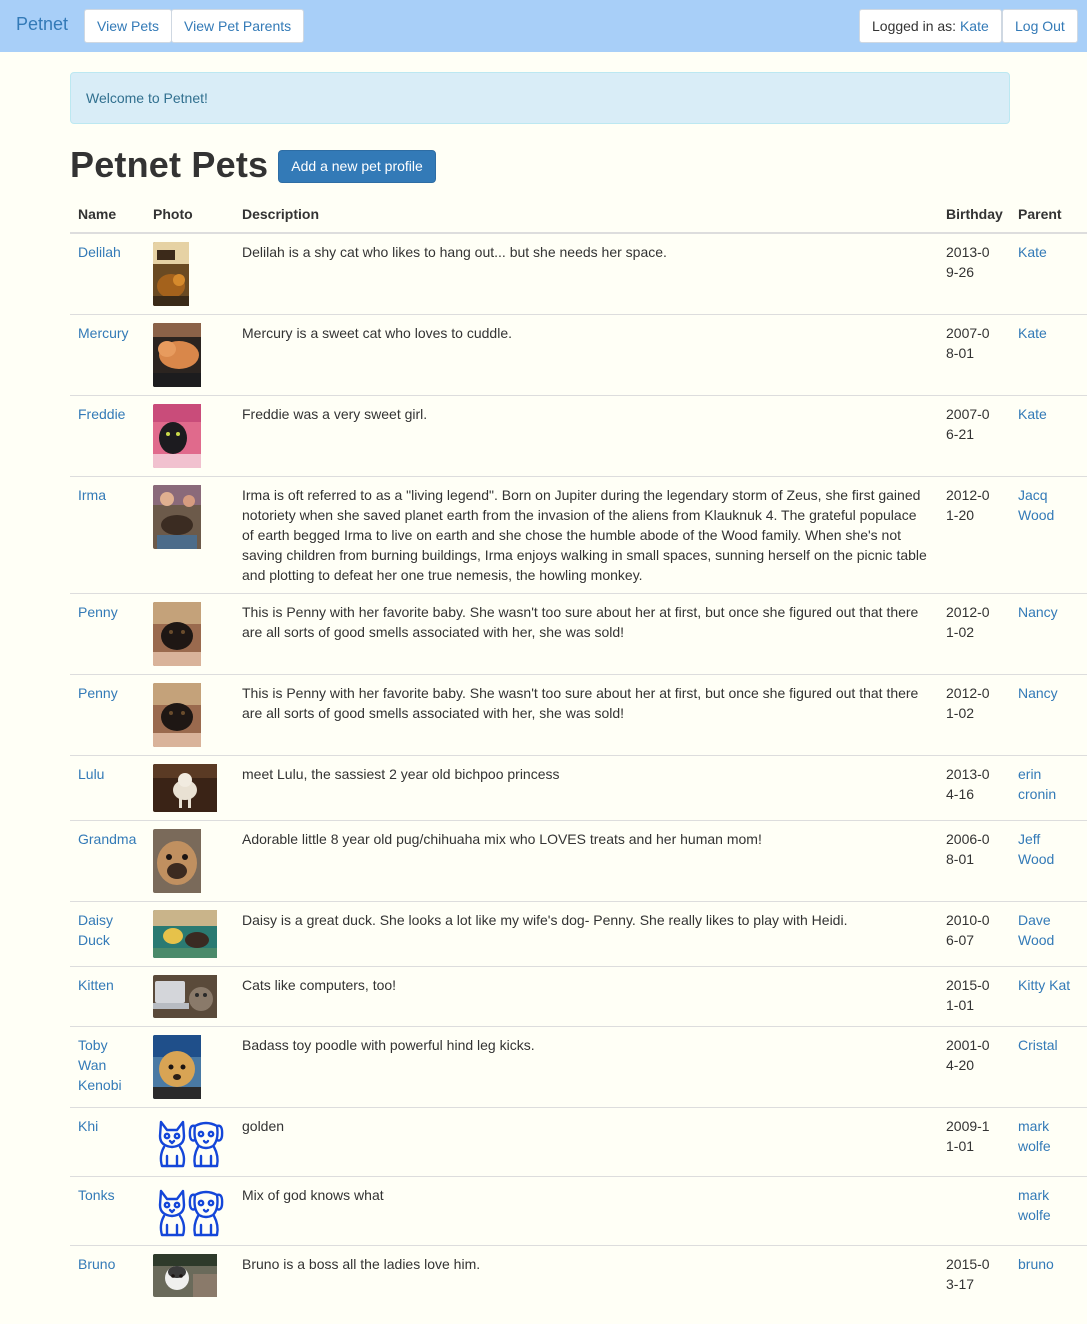 This screenshot has height=1324, width=1087. I want to click on header-photo: Photo, so click(189, 213).